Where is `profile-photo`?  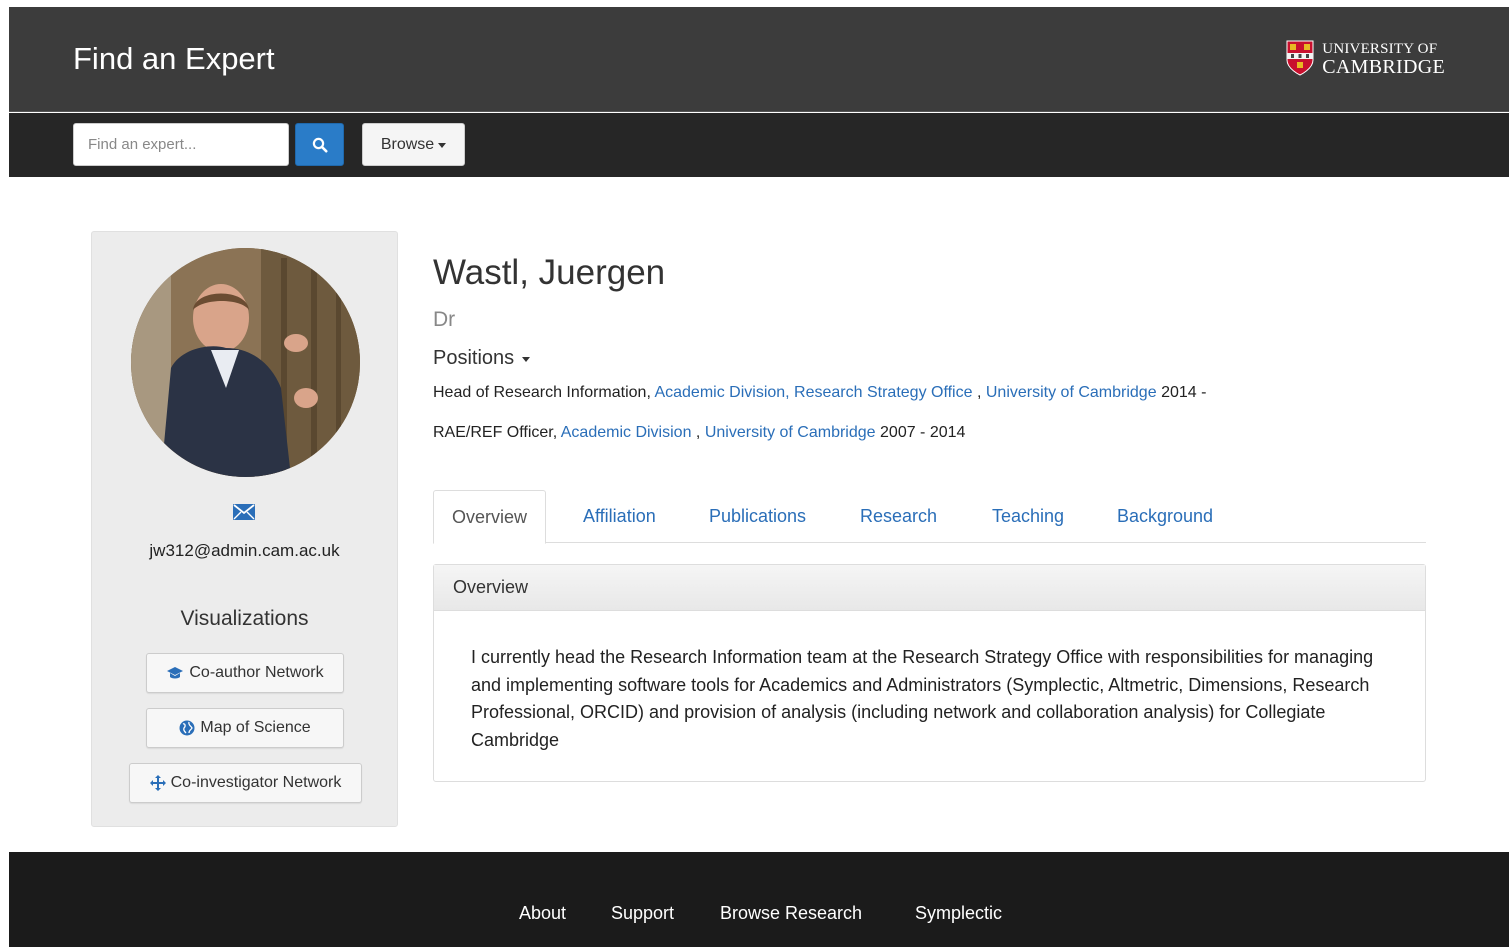 profile-photo is located at coordinates (245, 362).